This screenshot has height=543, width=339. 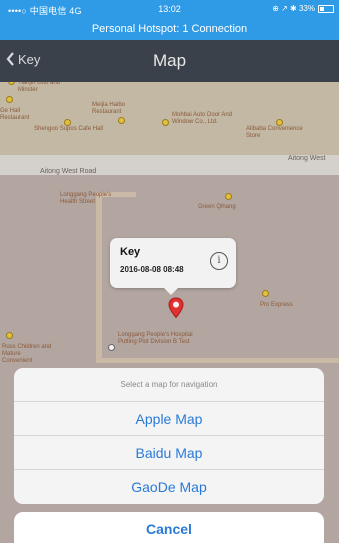 What do you see at coordinates (27, 354) in the screenshot?
I see `poi-label: Ross Children and Mature Convenient` at bounding box center [27, 354].